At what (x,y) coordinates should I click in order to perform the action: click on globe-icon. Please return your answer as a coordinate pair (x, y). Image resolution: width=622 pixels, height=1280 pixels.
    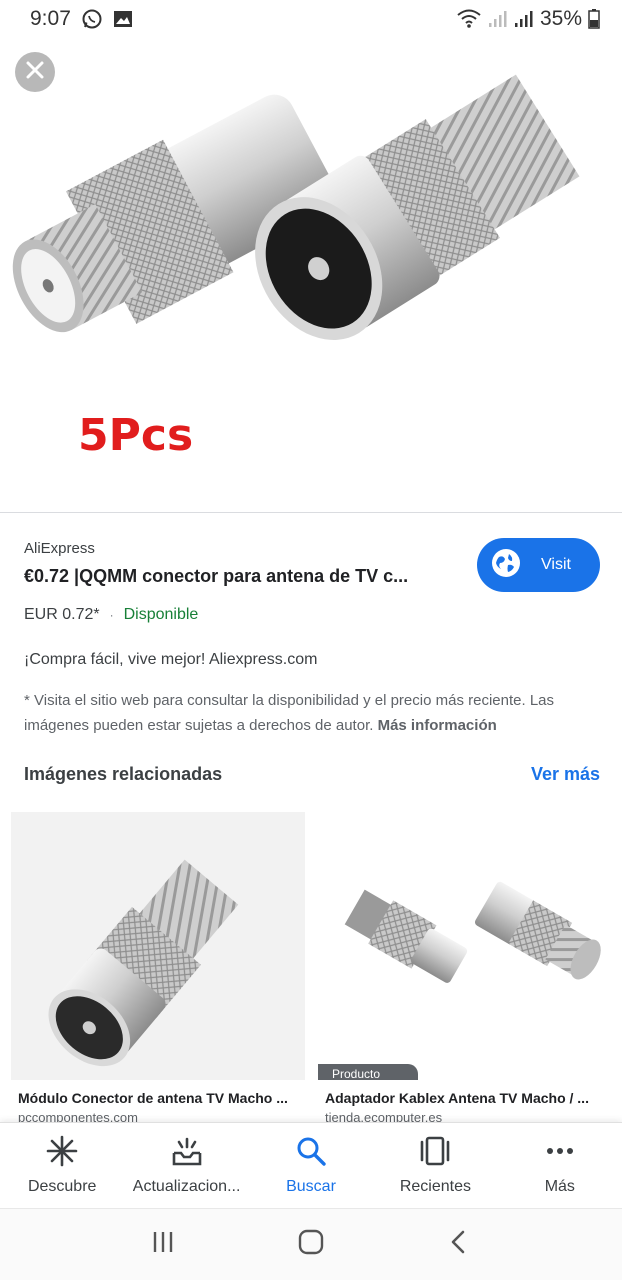
    Looking at the image, I should click on (506, 565).